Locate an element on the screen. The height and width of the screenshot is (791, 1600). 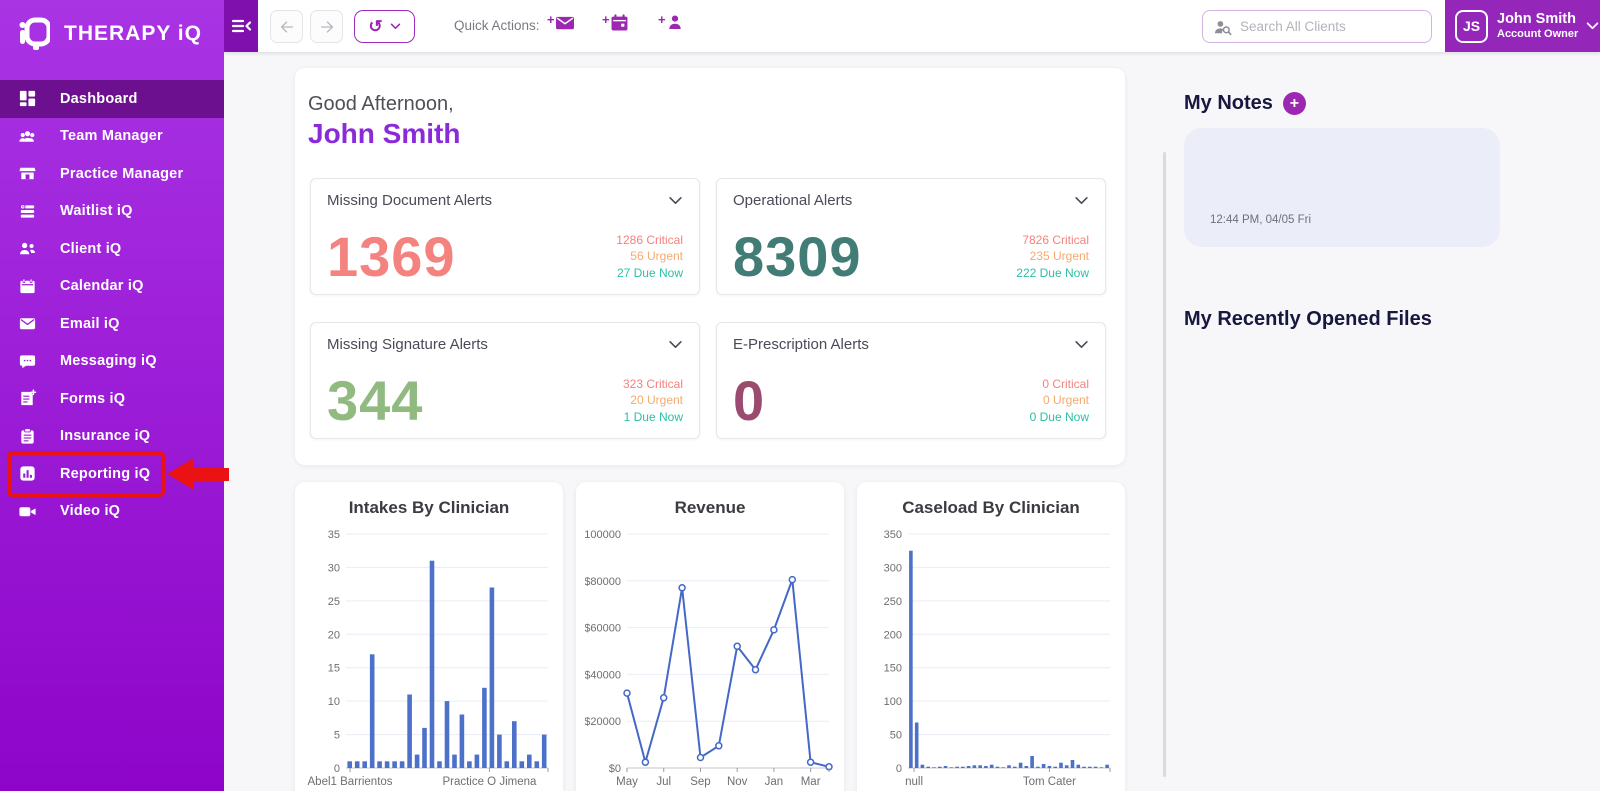
sidebar-item-reporting-iq: Reporting iQ is located at coordinates (112, 474).